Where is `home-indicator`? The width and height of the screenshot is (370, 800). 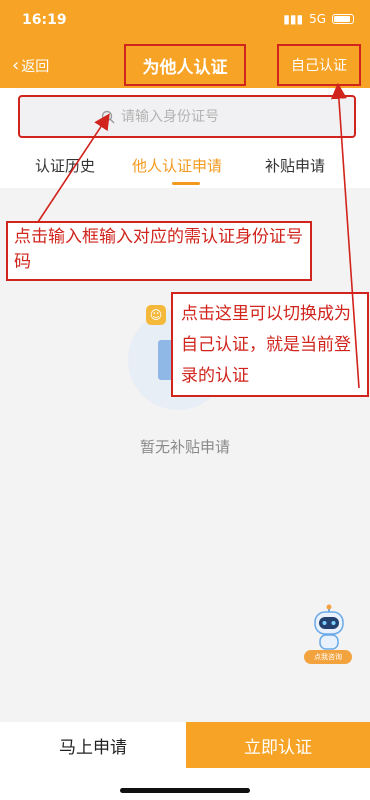 home-indicator is located at coordinates (185, 790).